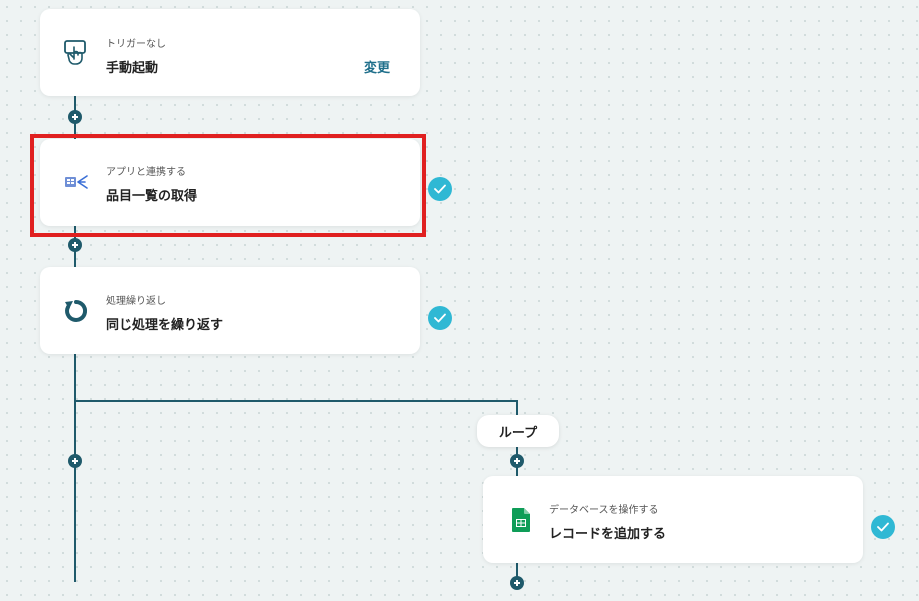  What do you see at coordinates (517, 583) in the screenshot?
I see `add-step-button-loop-end` at bounding box center [517, 583].